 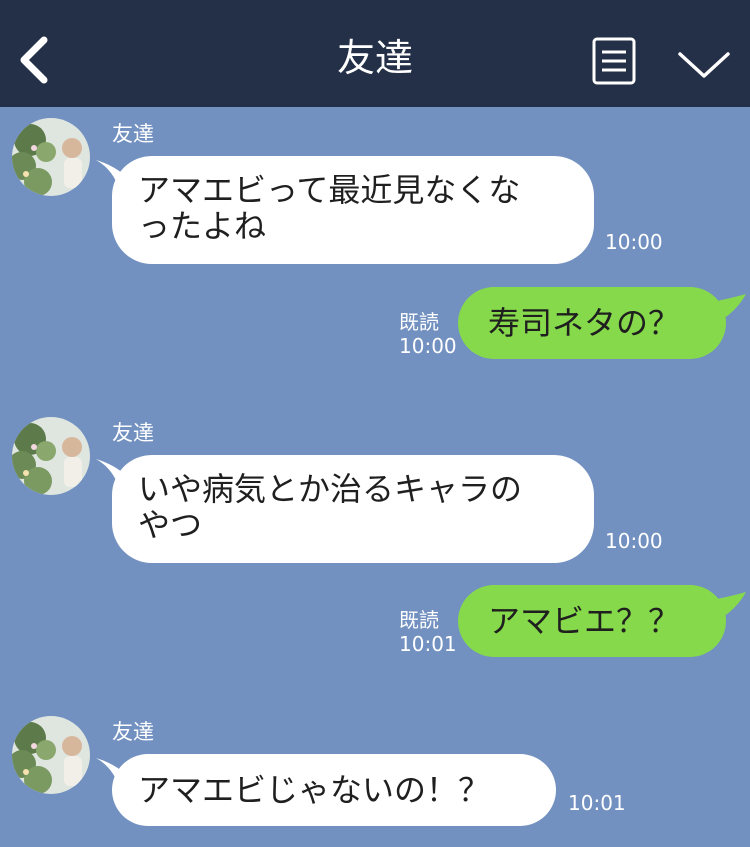 I want to click on message-bubble: アマエビじゃないの！？, so click(x=334, y=790).